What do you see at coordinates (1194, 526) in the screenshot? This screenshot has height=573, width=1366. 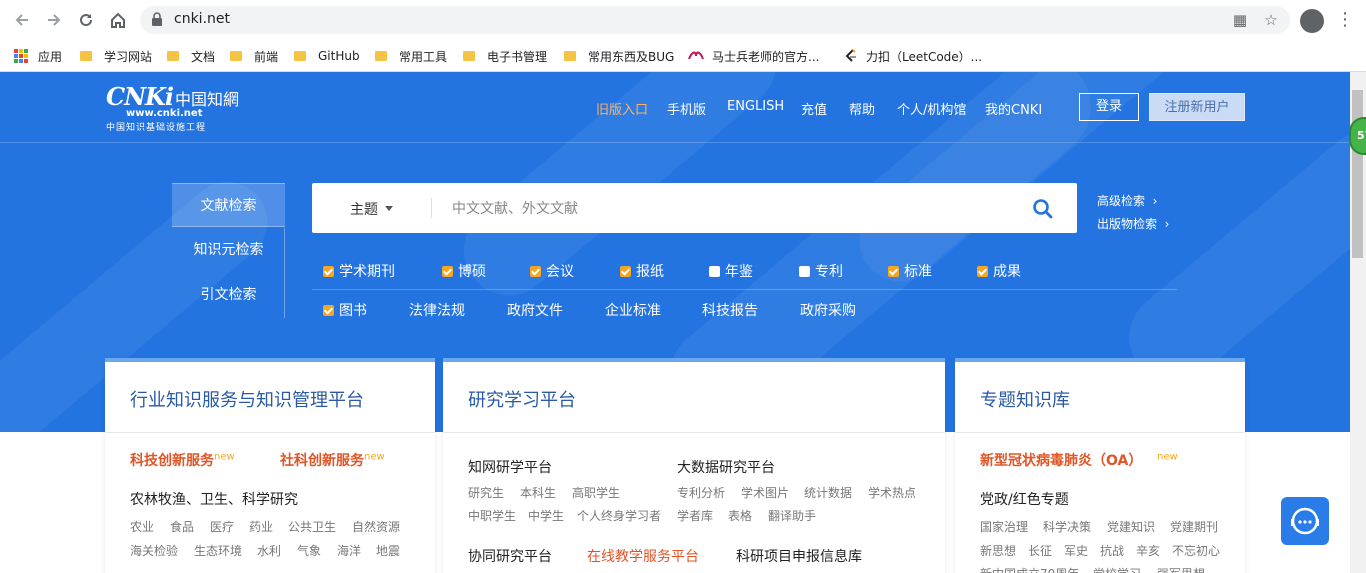 I see `topic-link: 党建期刊` at bounding box center [1194, 526].